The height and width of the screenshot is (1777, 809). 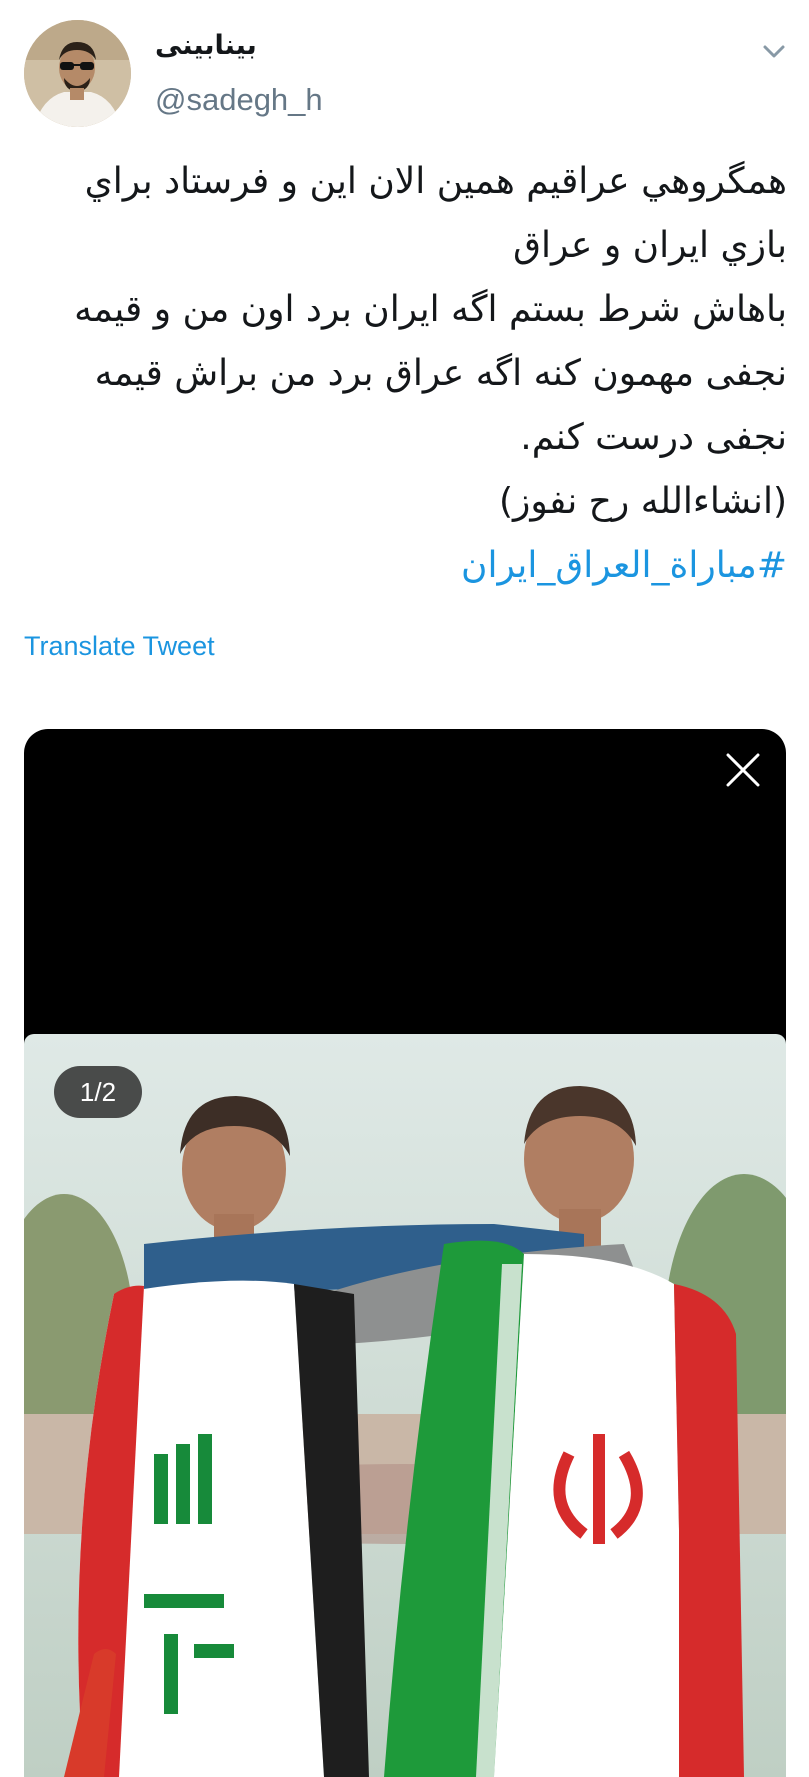 What do you see at coordinates (206, 45) in the screenshot?
I see `display-name: بینابینی` at bounding box center [206, 45].